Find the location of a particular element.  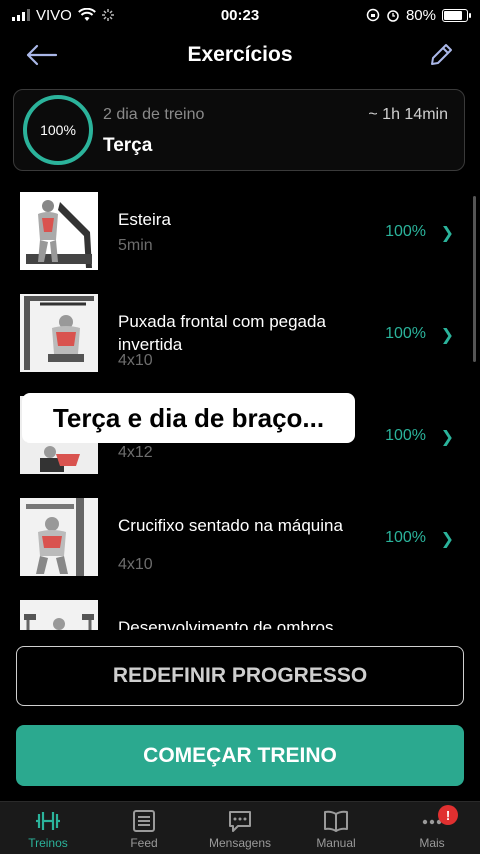

back-button is located at coordinates (42, 55).